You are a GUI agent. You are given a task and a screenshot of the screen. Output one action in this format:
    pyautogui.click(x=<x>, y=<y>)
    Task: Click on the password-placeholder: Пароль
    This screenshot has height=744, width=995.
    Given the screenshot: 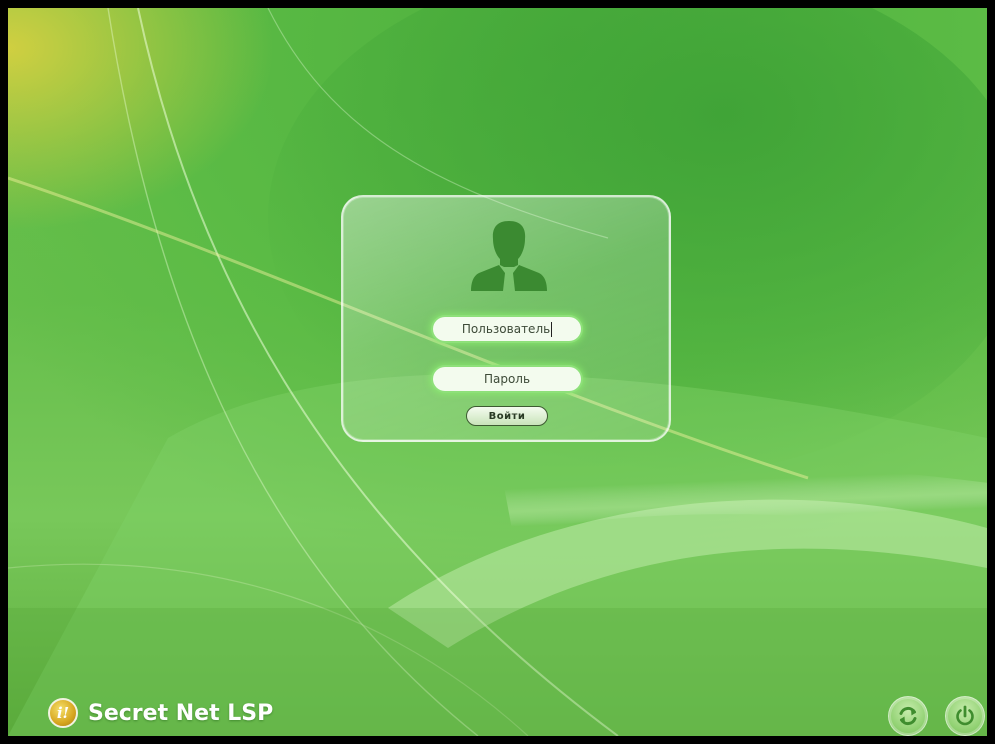 What is the action you would take?
    pyautogui.click(x=507, y=379)
    